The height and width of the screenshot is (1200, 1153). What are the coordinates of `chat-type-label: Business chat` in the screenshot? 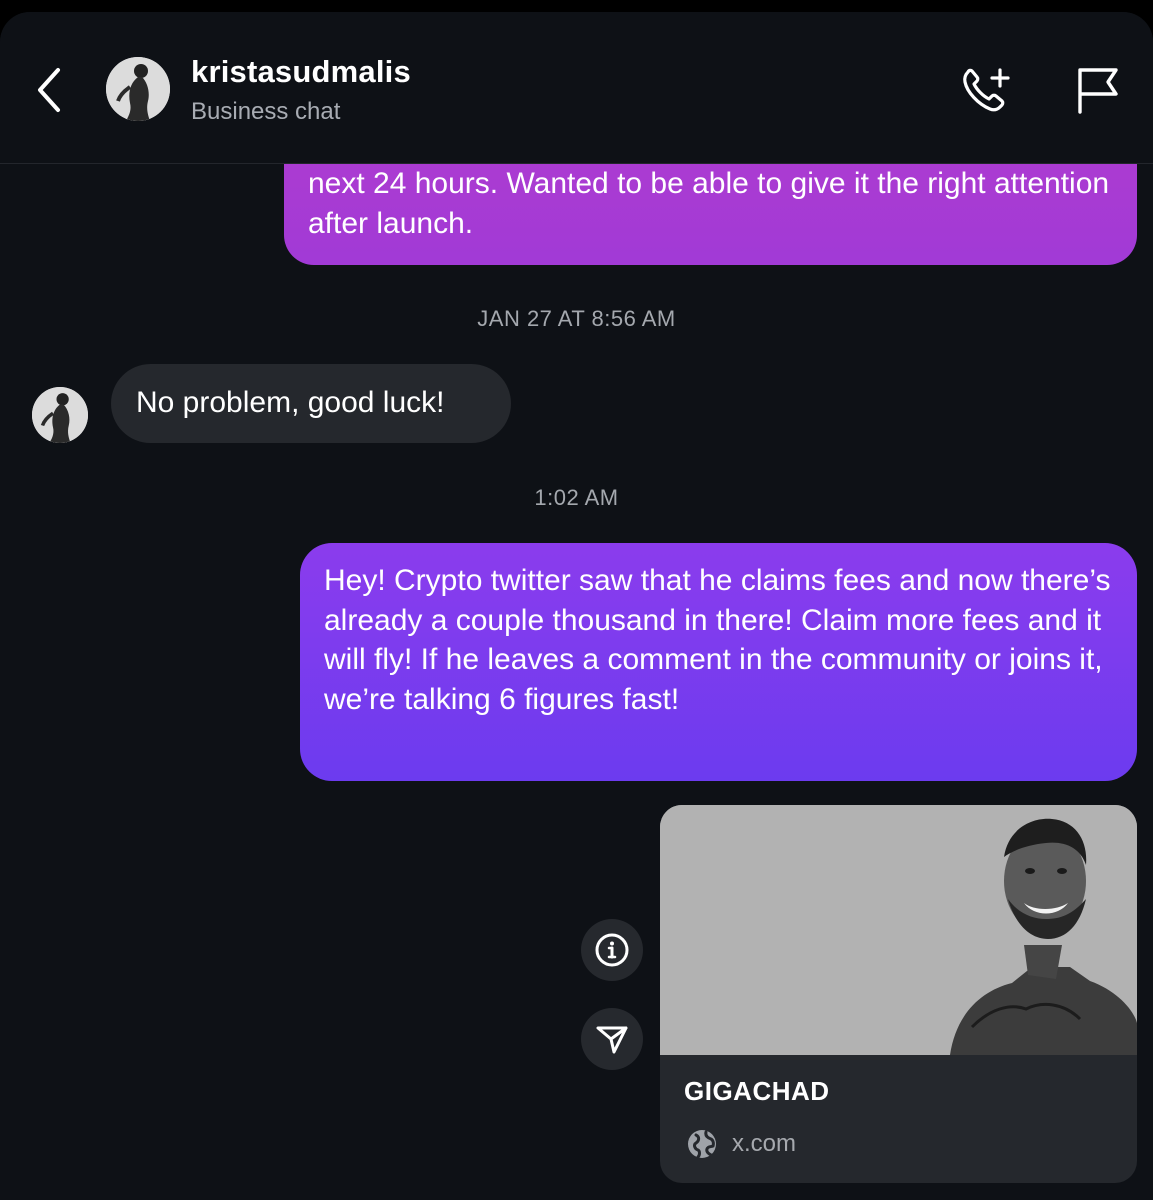 It's located at (266, 111).